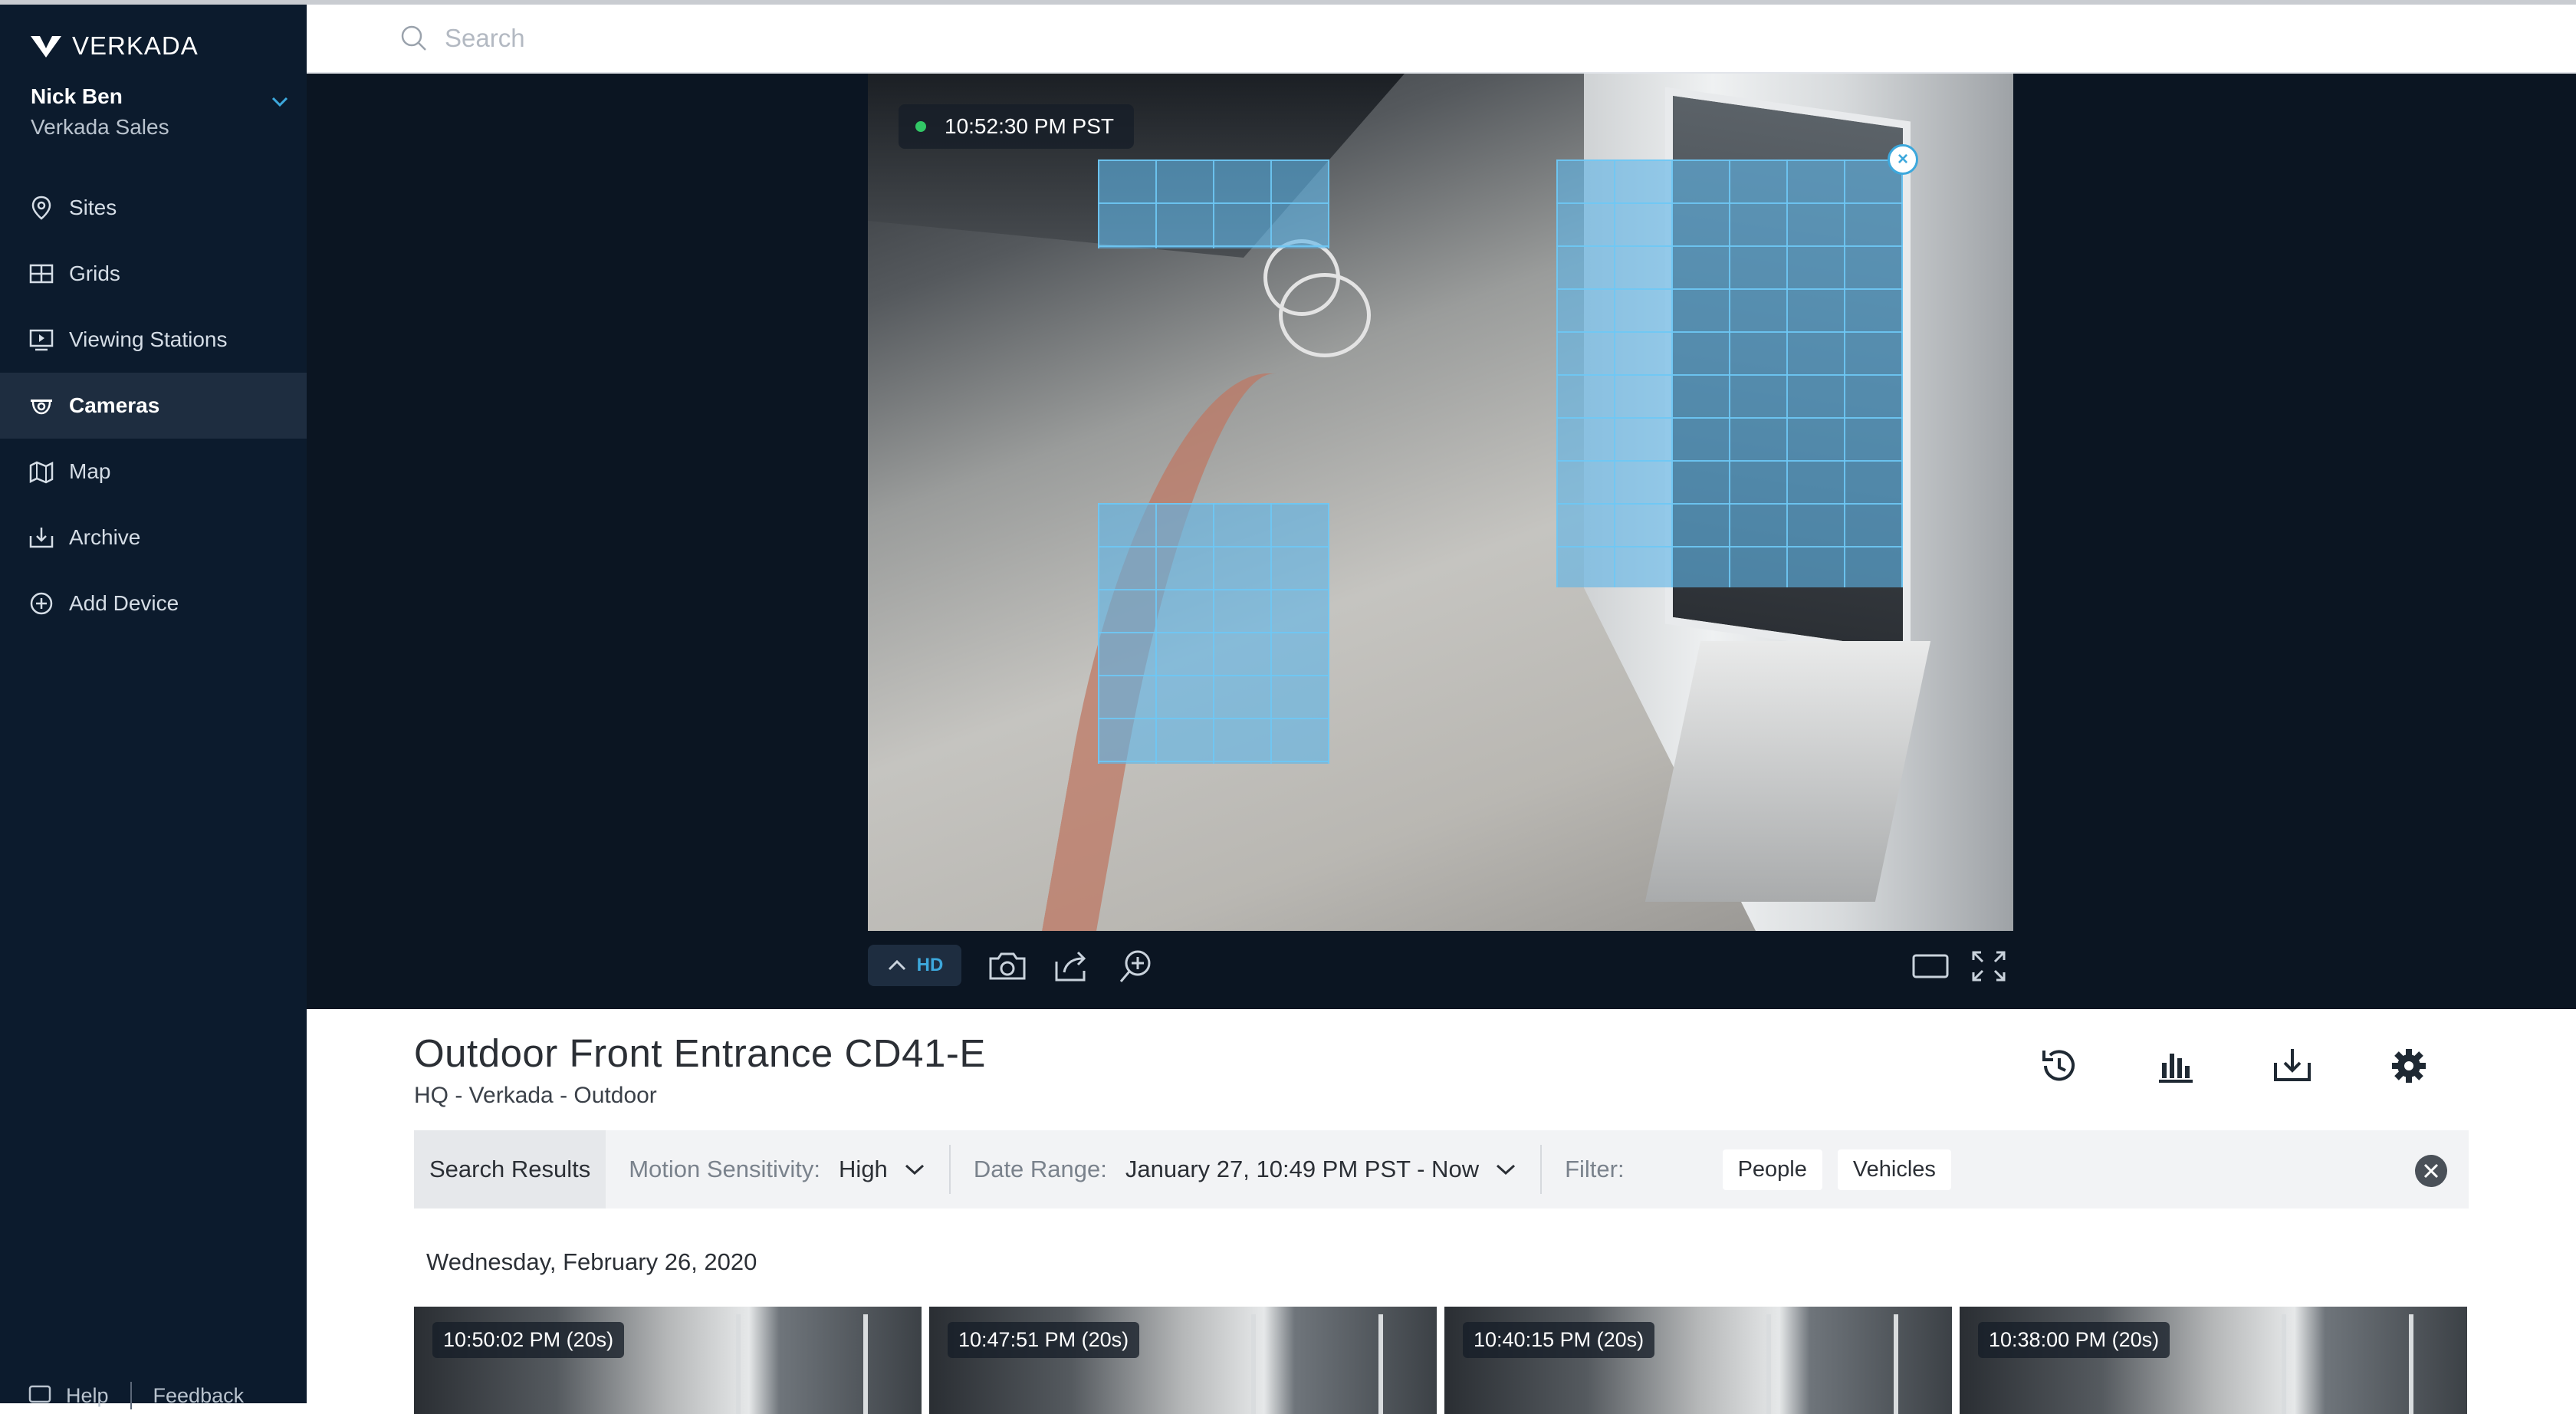 The image size is (2576, 1414). I want to click on search-bar, so click(767, 38).